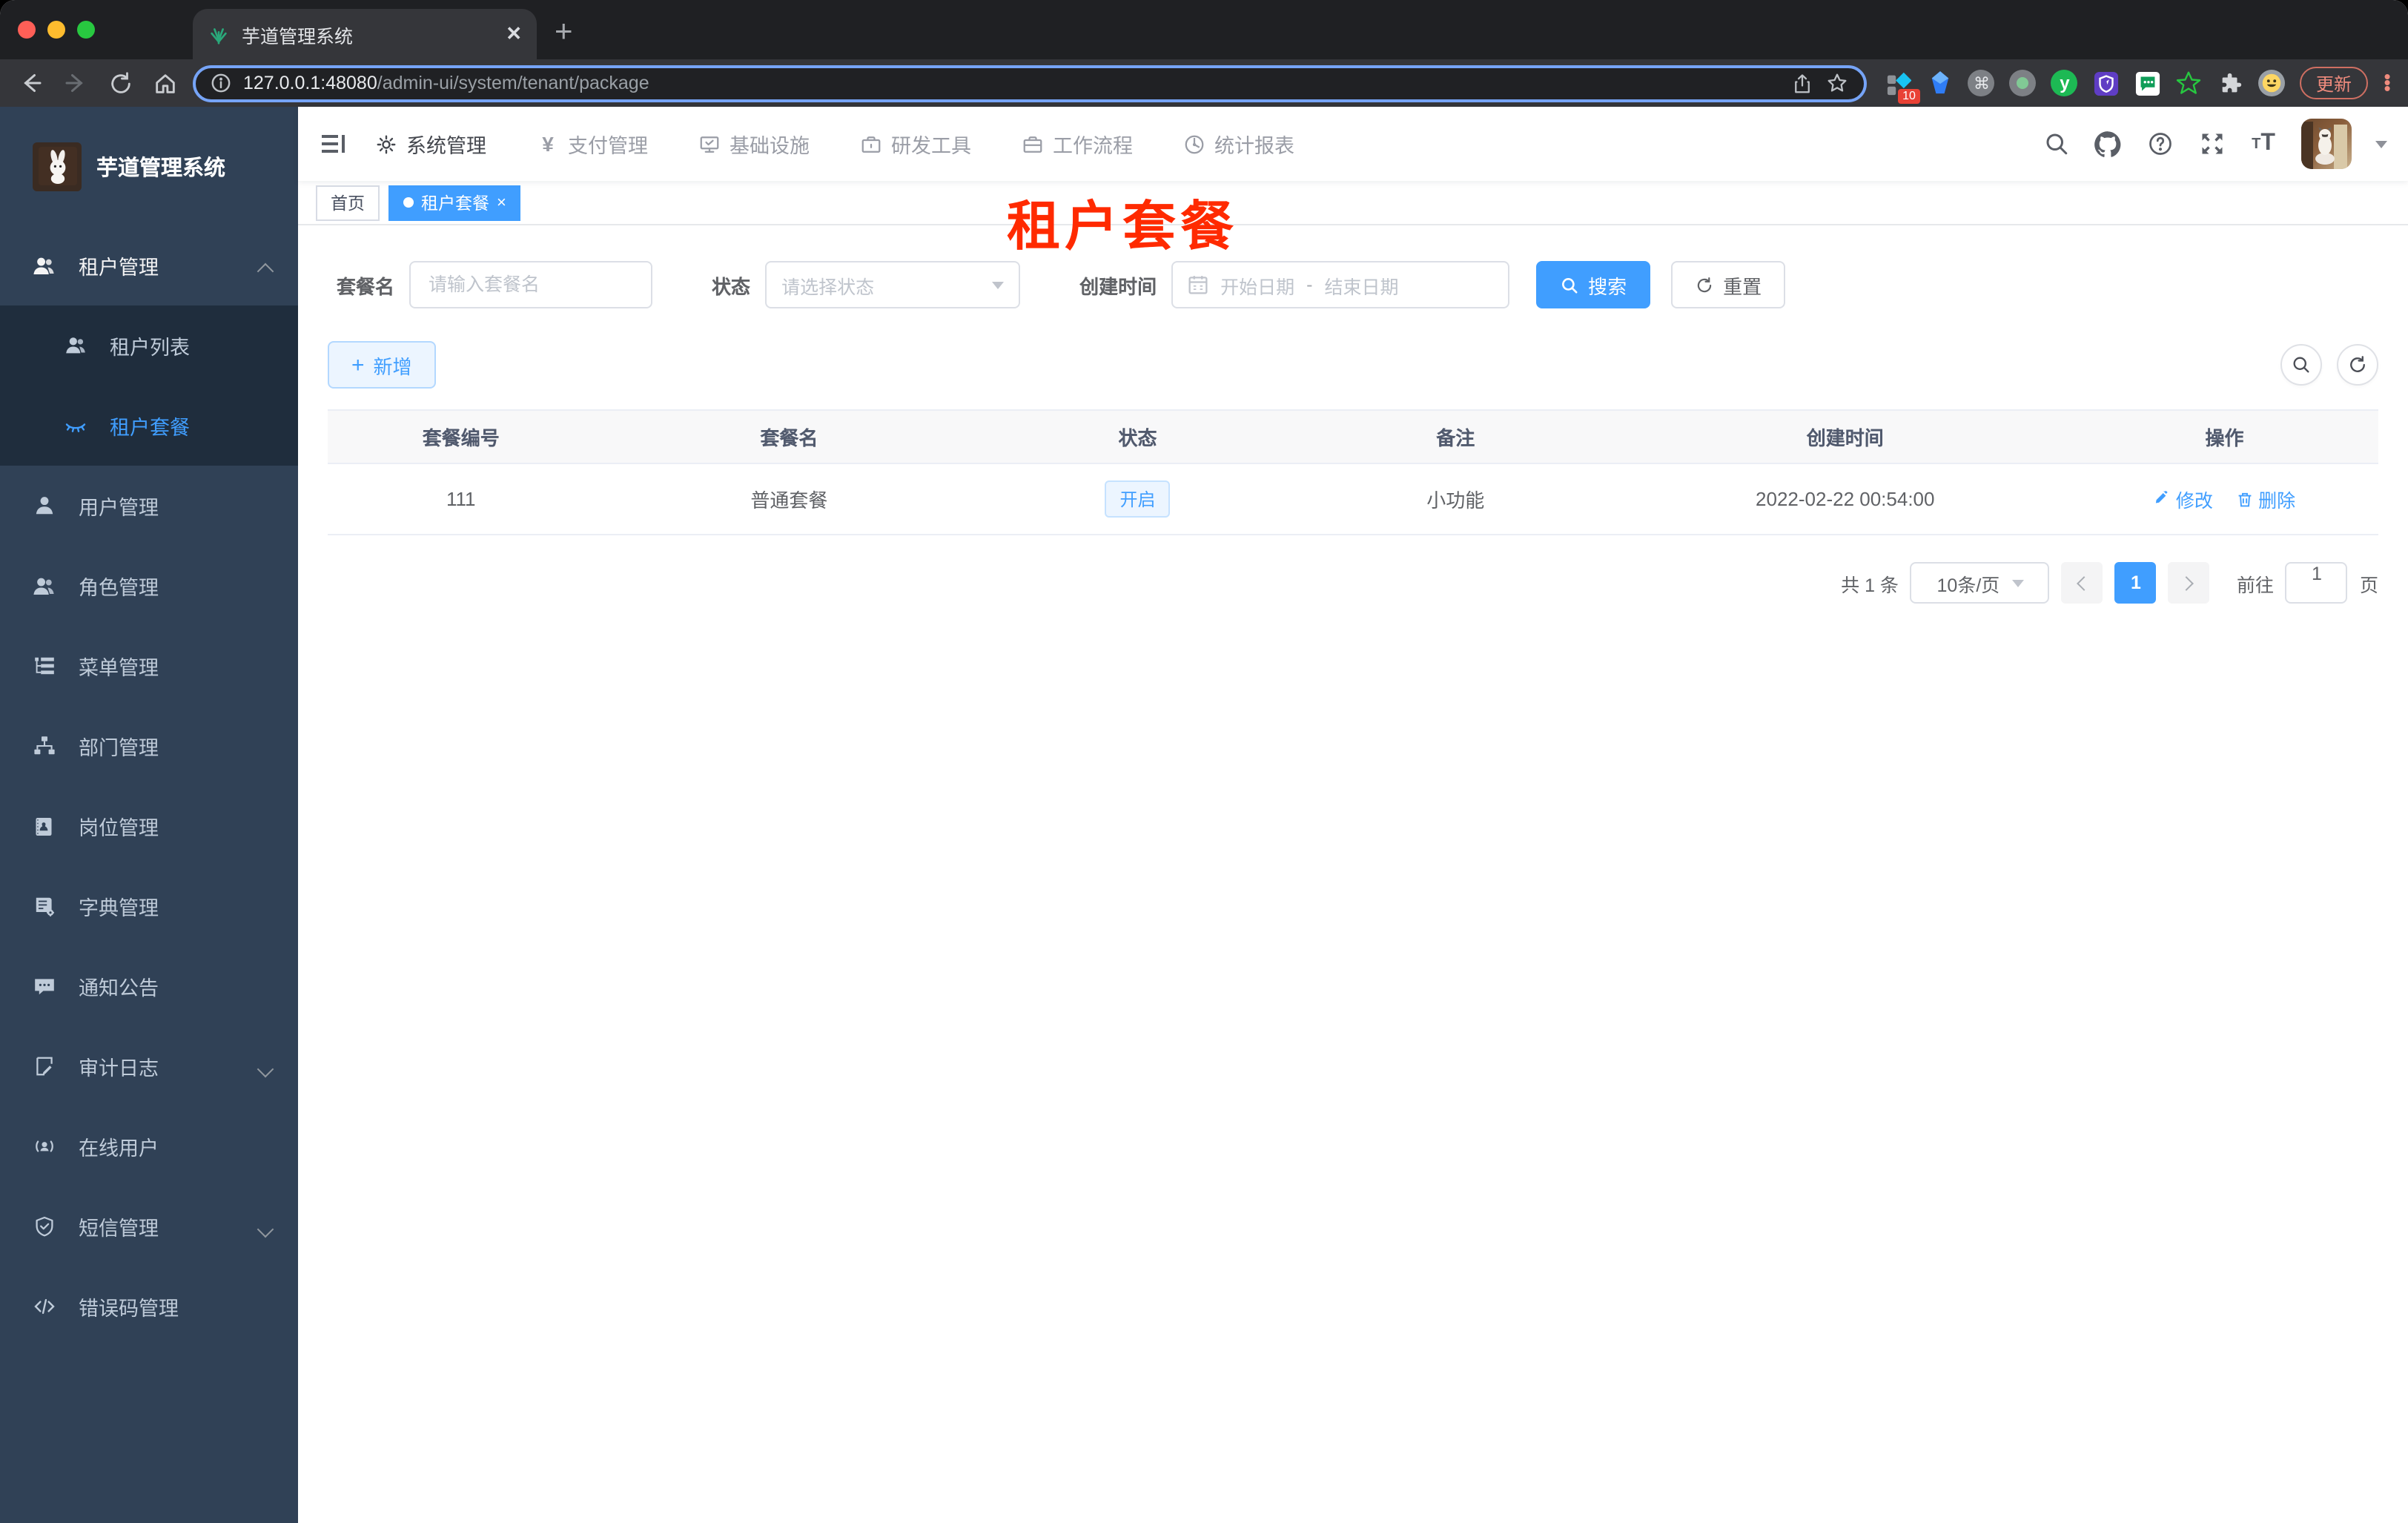 The image size is (2408, 1523). What do you see at coordinates (2301, 365) in the screenshot?
I see `toggle-search-button` at bounding box center [2301, 365].